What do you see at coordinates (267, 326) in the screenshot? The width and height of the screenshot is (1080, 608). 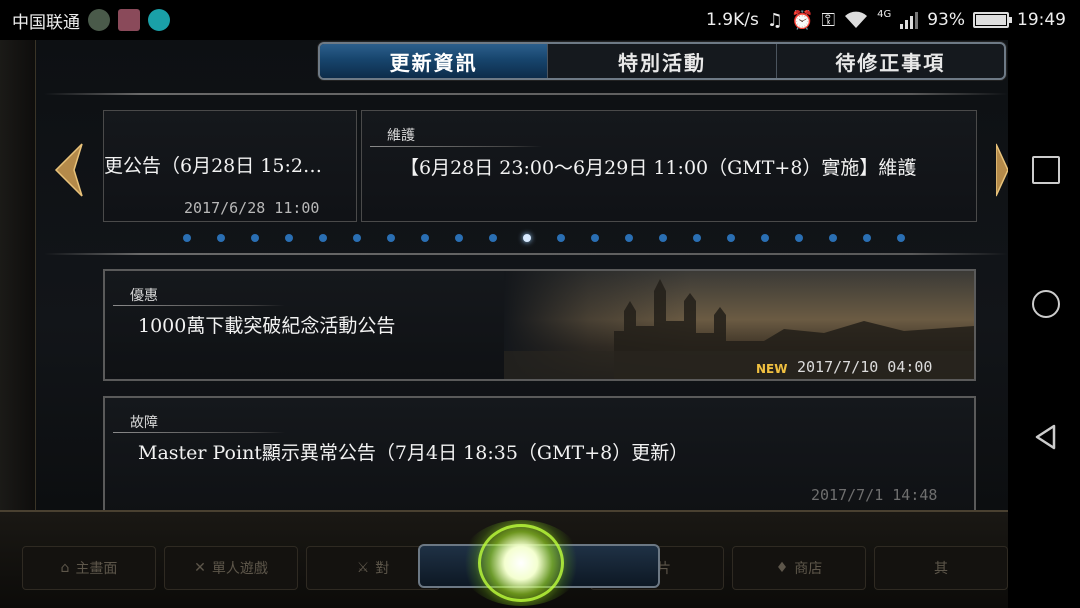 I see `news-title: 1000萬下載突破紀念活動公告` at bounding box center [267, 326].